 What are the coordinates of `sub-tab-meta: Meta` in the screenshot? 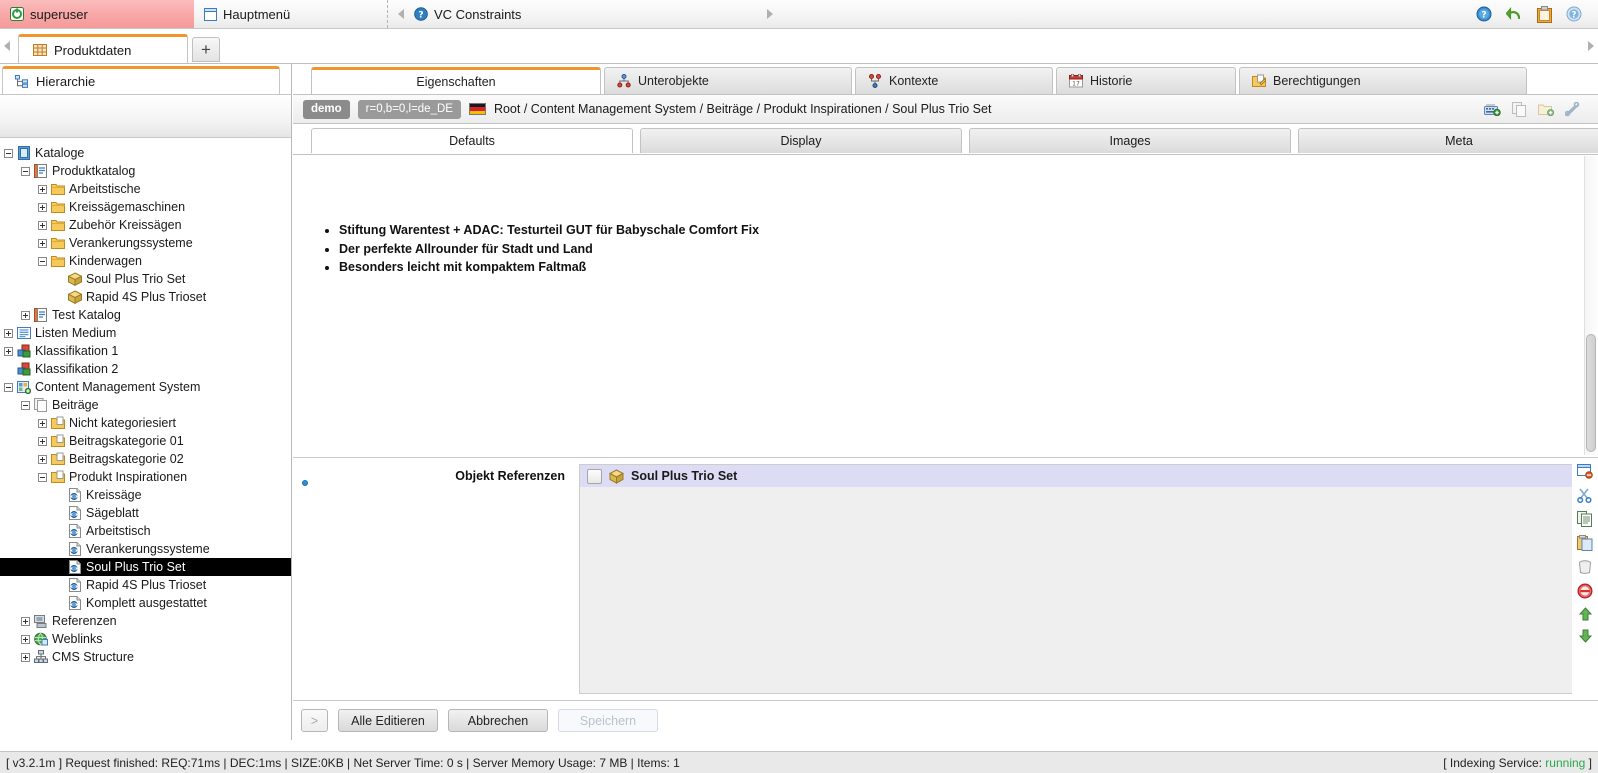 It's located at (1448, 140).